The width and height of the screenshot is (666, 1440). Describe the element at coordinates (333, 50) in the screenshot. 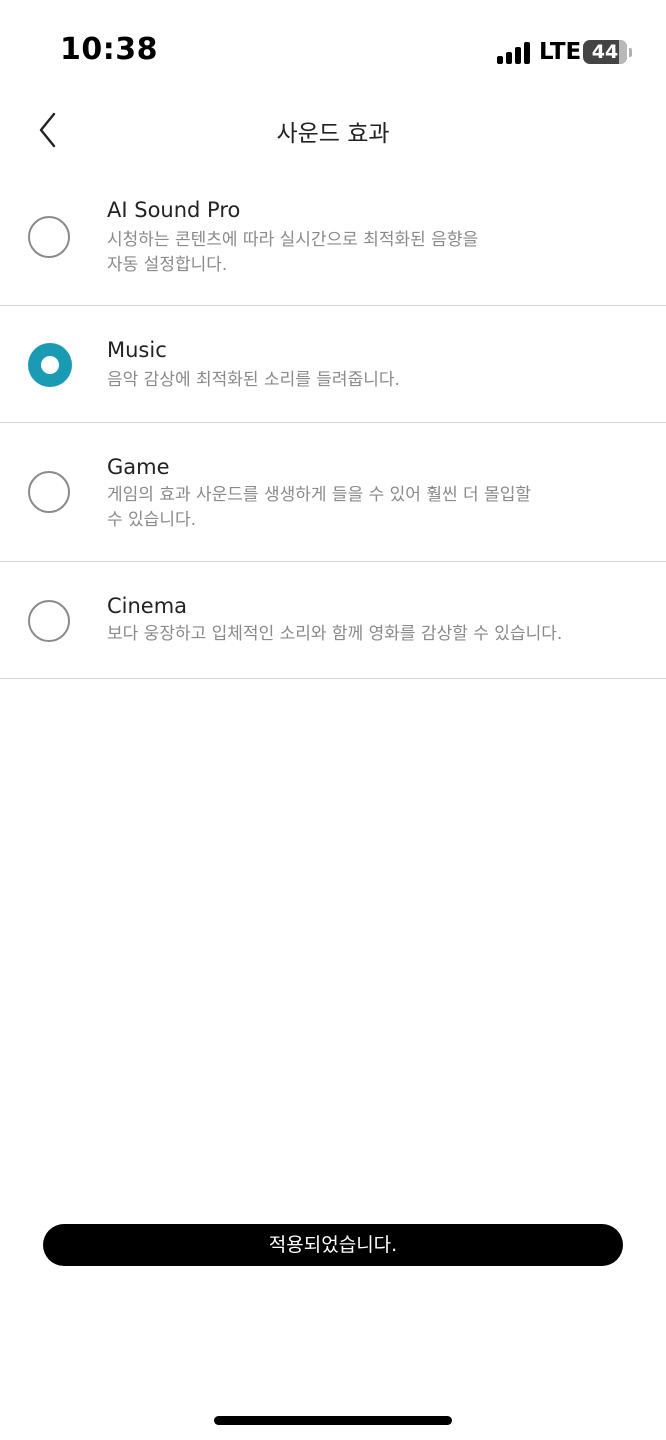

I see `status-bar: 10:38 LTE 44` at that location.